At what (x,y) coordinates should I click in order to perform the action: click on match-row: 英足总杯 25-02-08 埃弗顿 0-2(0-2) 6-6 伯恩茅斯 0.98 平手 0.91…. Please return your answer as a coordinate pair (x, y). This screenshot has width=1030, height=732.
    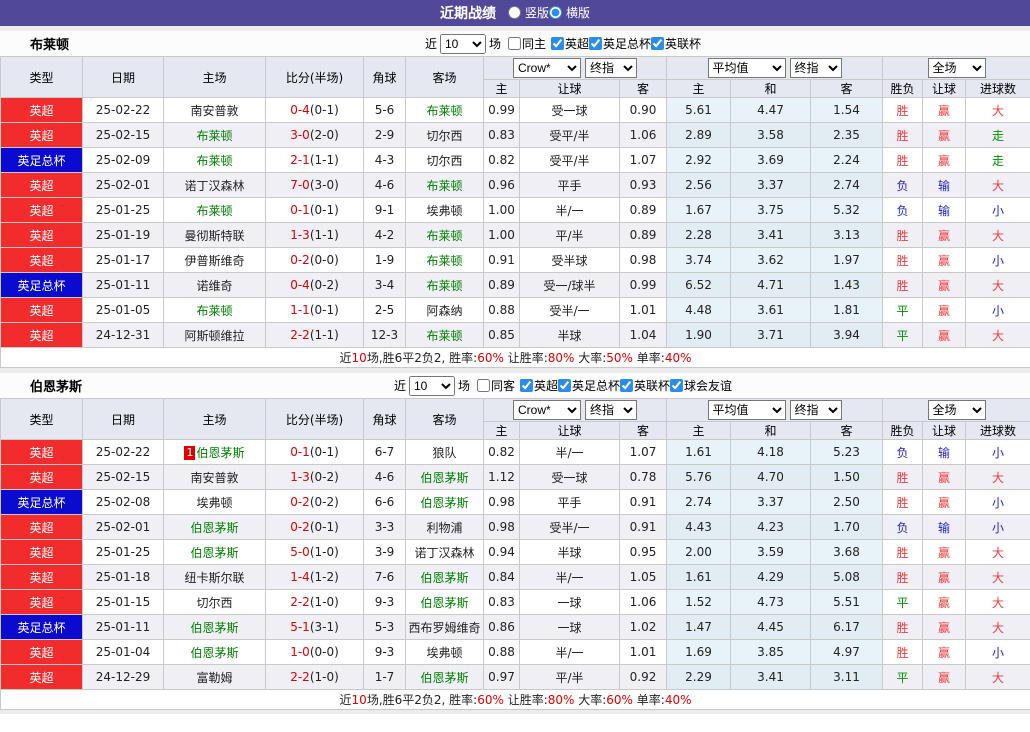
    Looking at the image, I should click on (515, 502).